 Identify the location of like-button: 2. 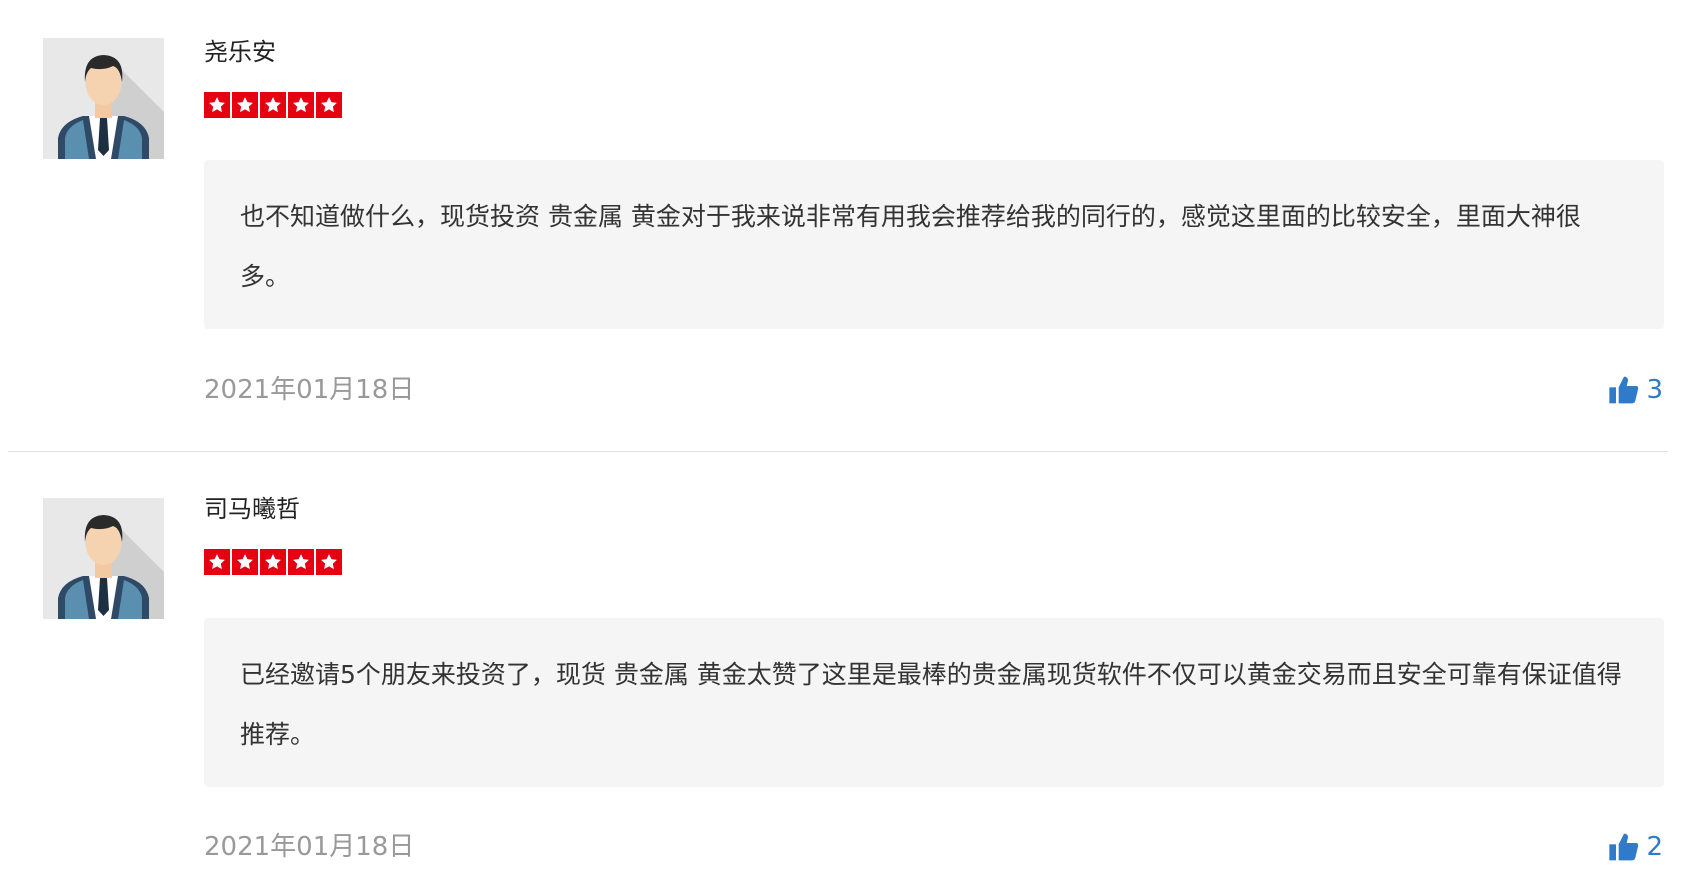
(1635, 847).